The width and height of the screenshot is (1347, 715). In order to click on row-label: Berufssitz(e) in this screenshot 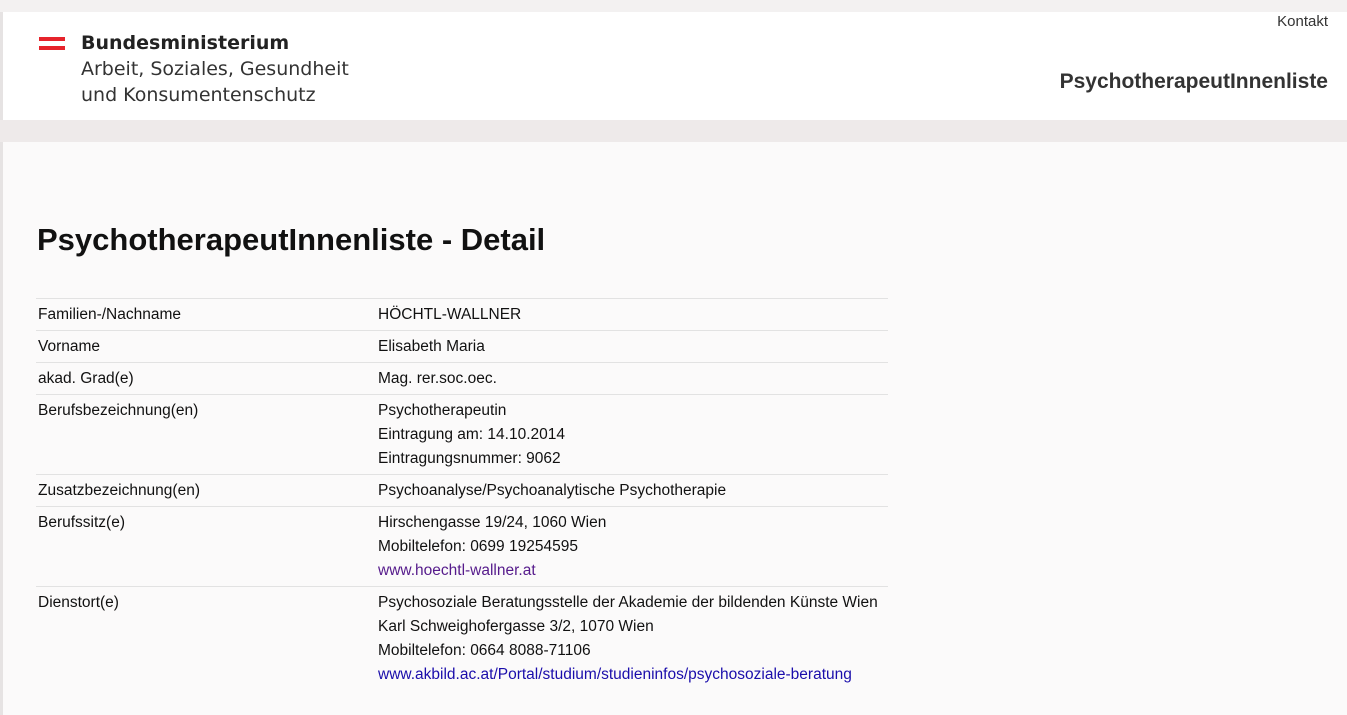, I will do `click(81, 522)`.